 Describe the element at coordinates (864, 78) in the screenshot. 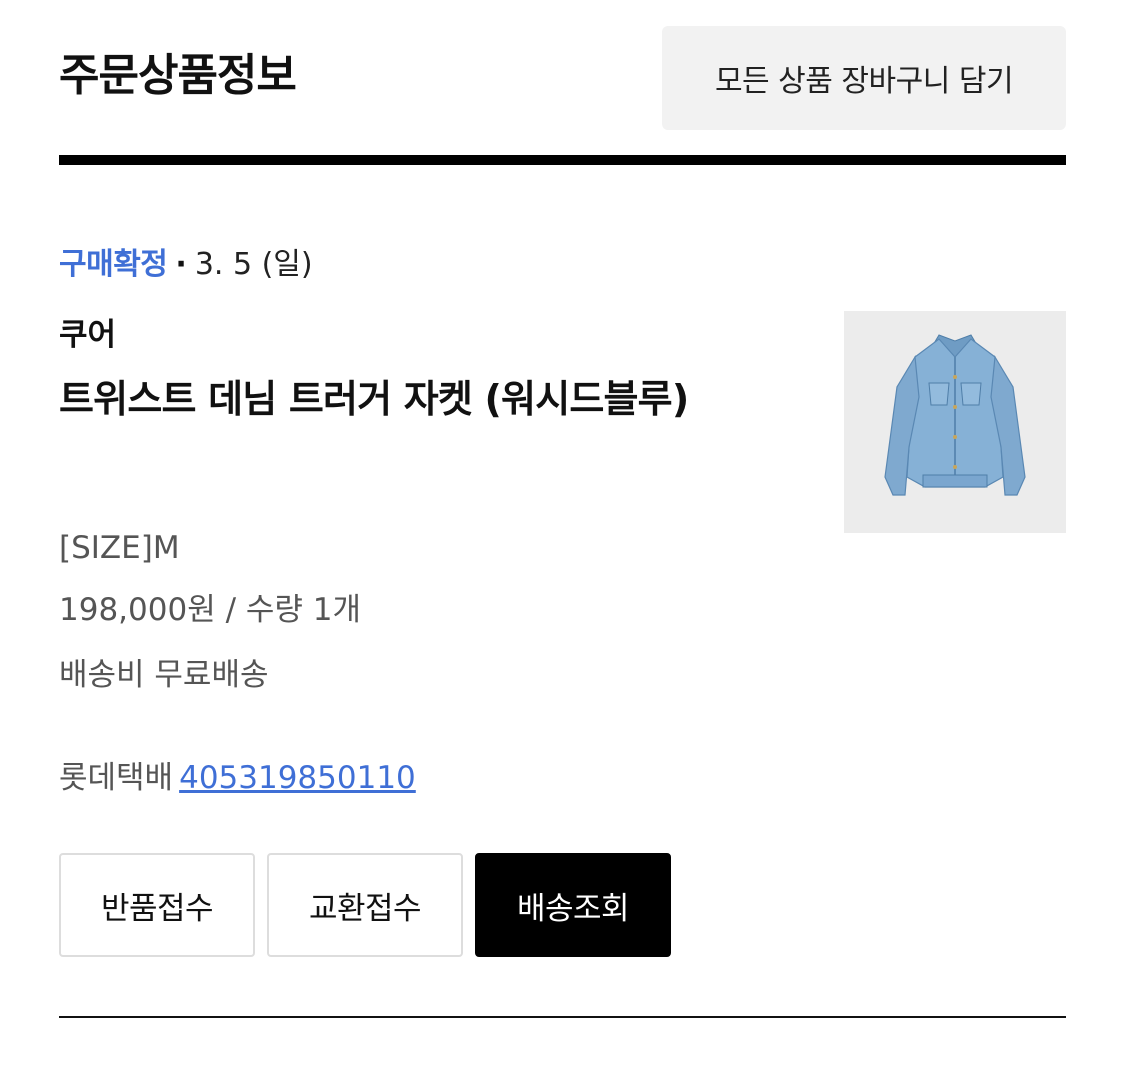

I see `add-all-to-cart-button: 모든 상품 장바구니 담기` at that location.